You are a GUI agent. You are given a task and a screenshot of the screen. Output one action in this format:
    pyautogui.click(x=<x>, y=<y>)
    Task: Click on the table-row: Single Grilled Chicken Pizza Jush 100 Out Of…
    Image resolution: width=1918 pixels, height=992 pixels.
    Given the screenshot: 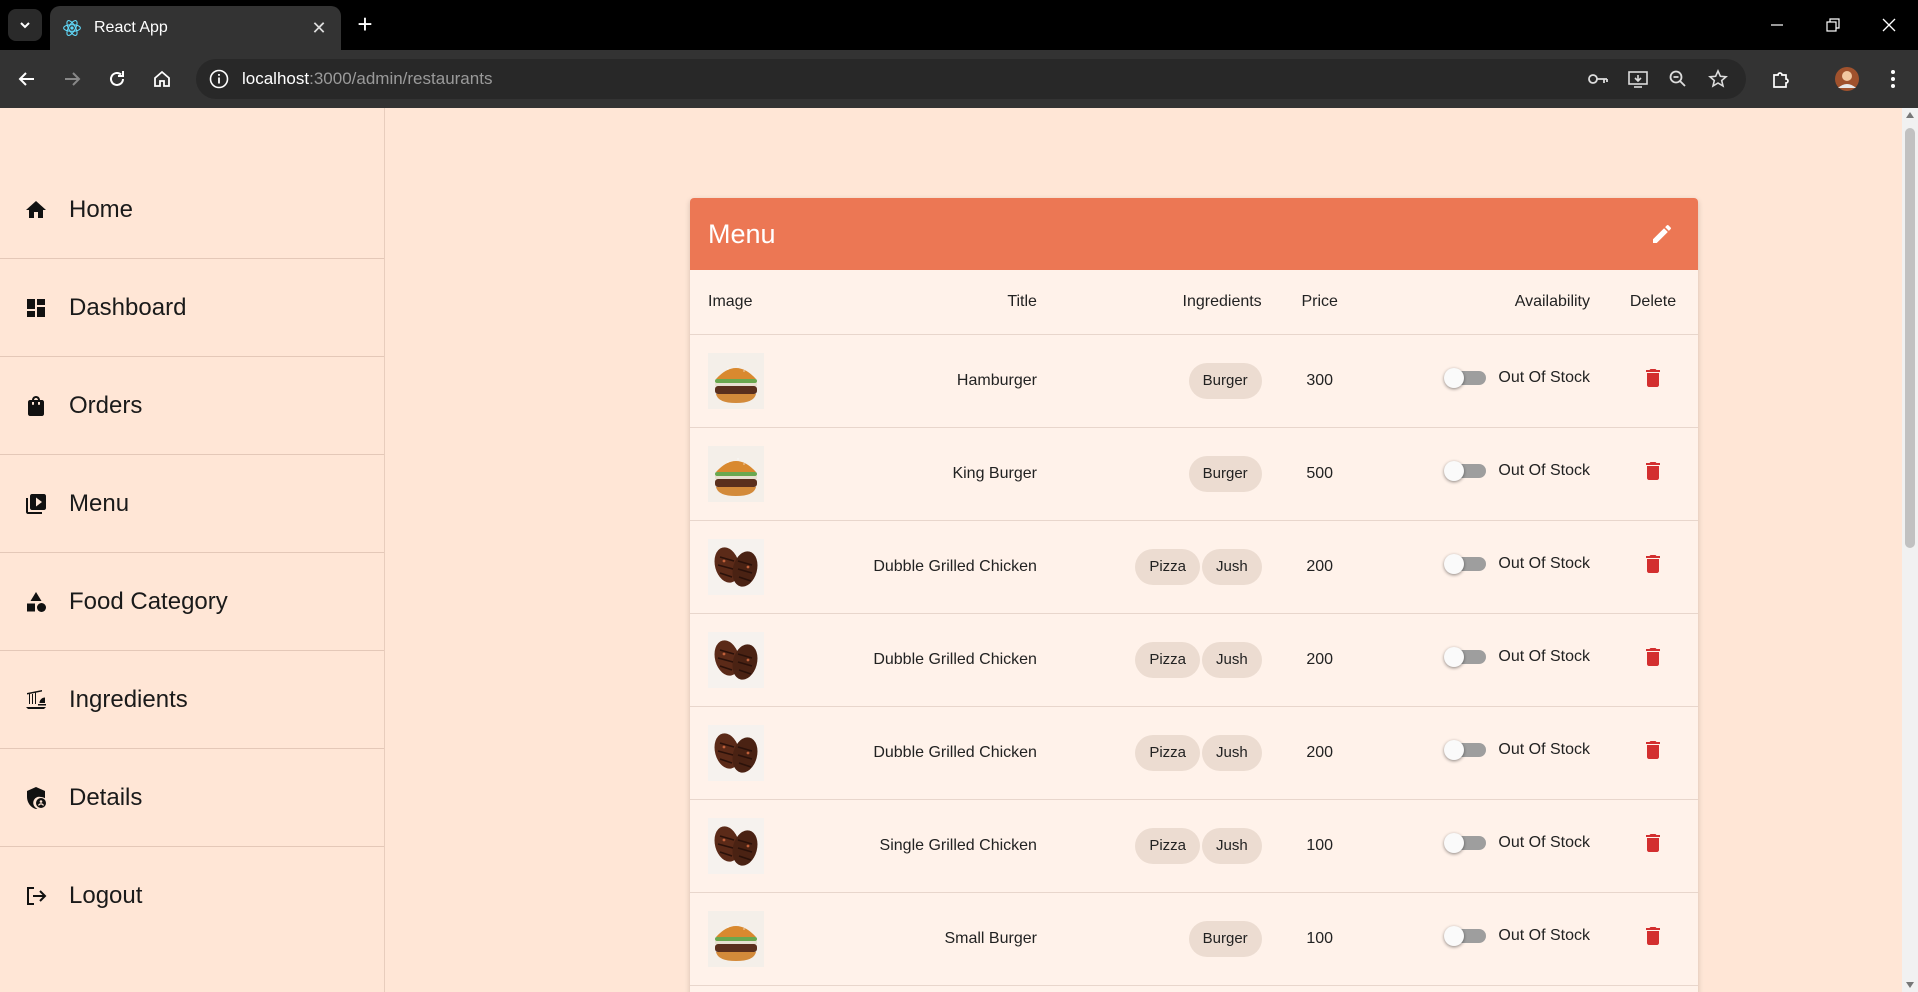 What is the action you would take?
    pyautogui.click(x=1194, y=846)
    